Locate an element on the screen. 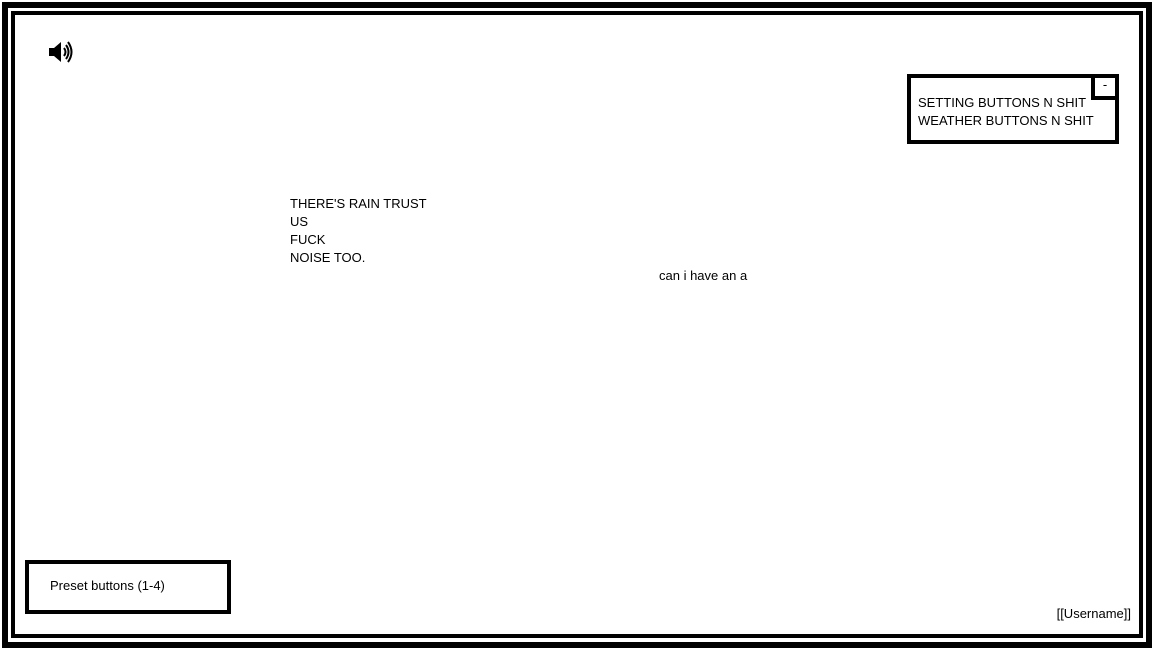  rain-message-line: US is located at coordinates (299, 221).